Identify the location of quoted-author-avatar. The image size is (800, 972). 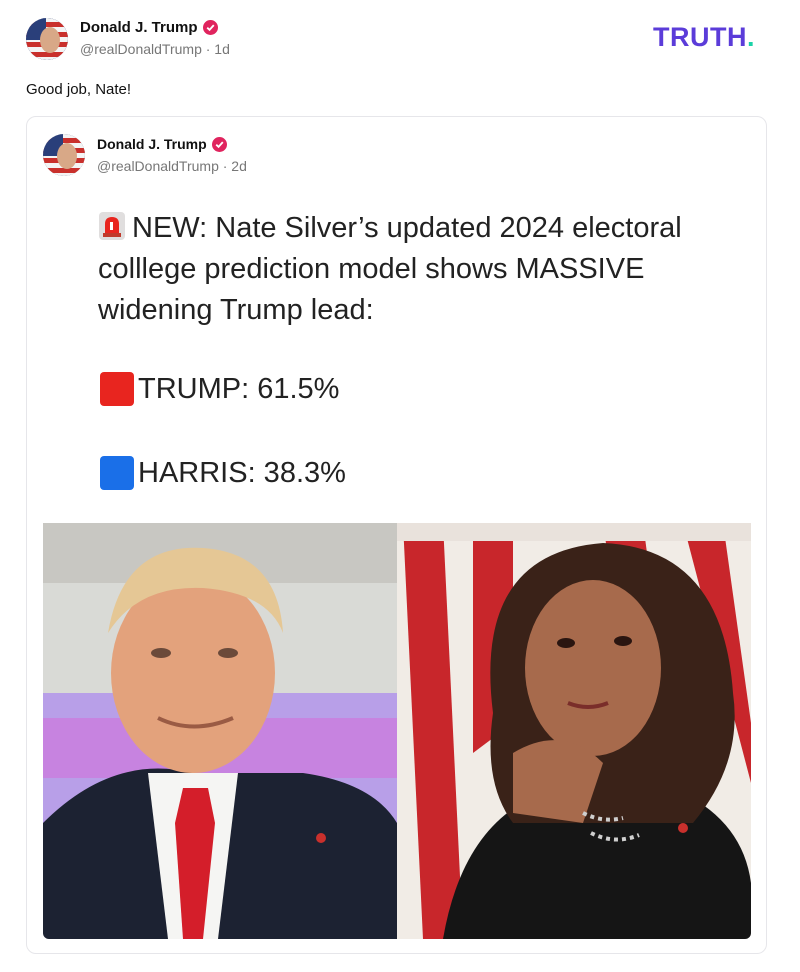
(64, 155).